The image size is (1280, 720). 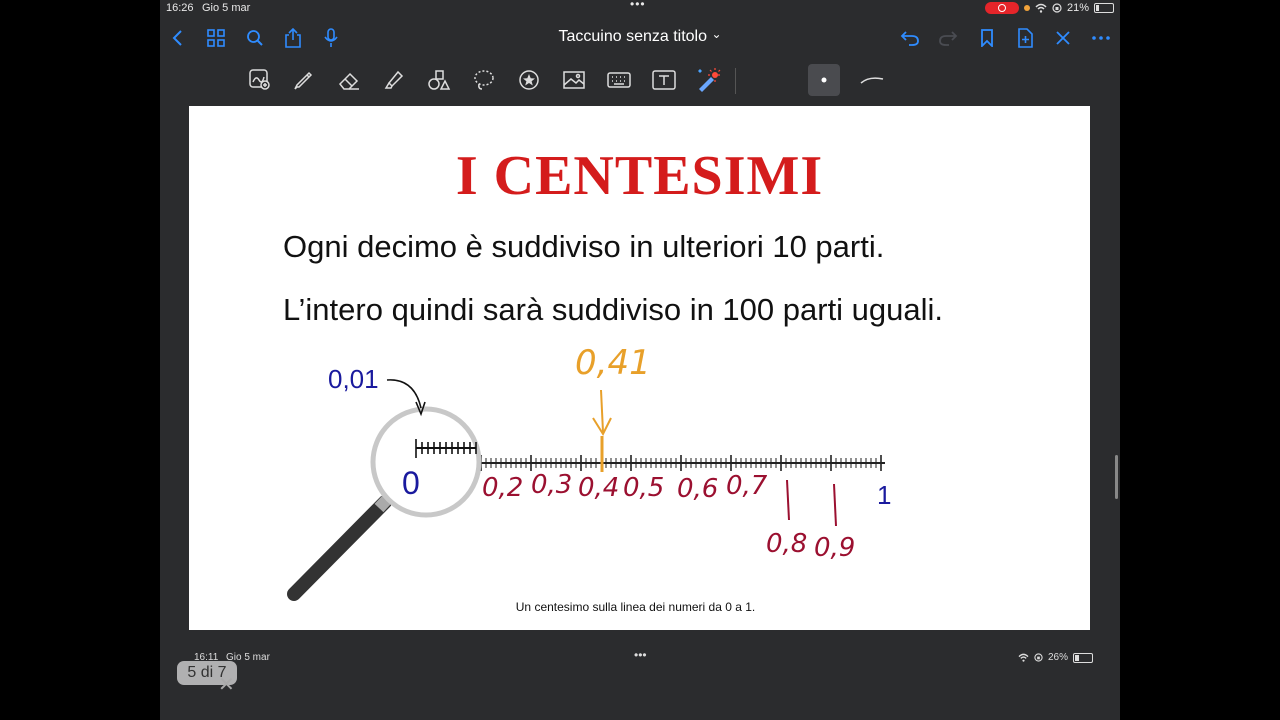 I want to click on handwritten-label-0-7: 0,7, so click(x=747, y=486).